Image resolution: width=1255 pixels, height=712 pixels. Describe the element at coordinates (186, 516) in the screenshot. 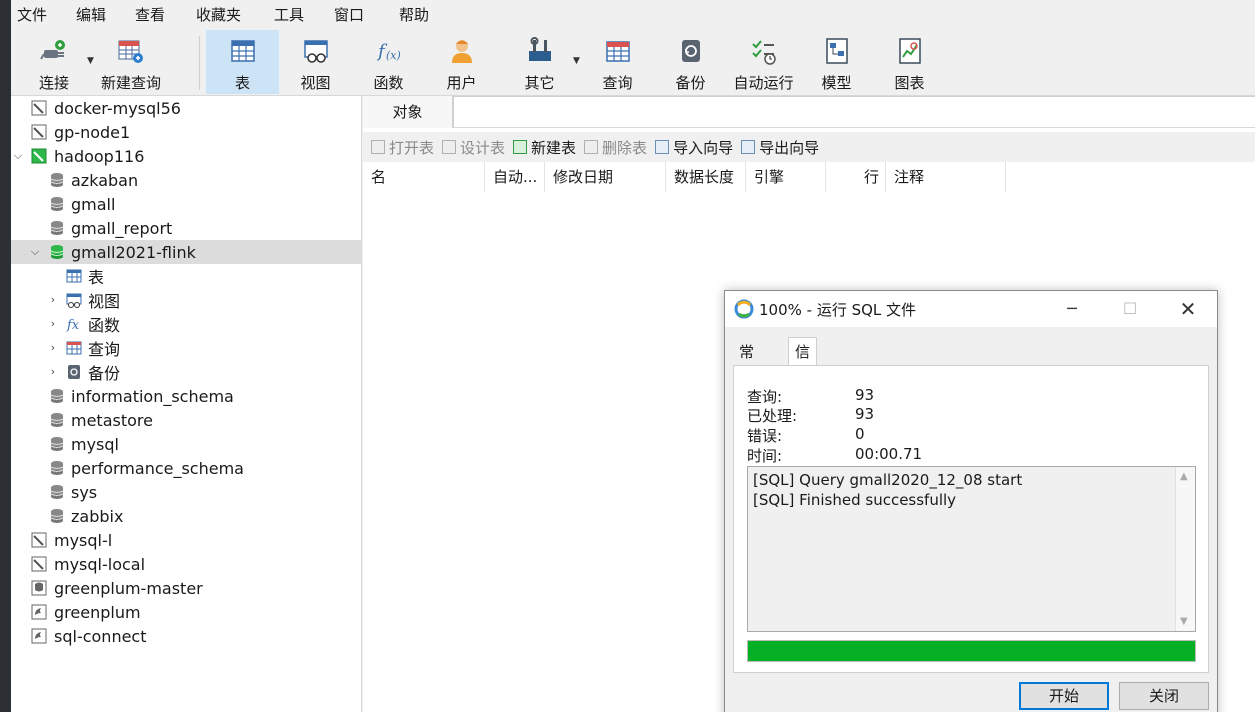

I see `tree-db-zabbix: zabbix` at that location.